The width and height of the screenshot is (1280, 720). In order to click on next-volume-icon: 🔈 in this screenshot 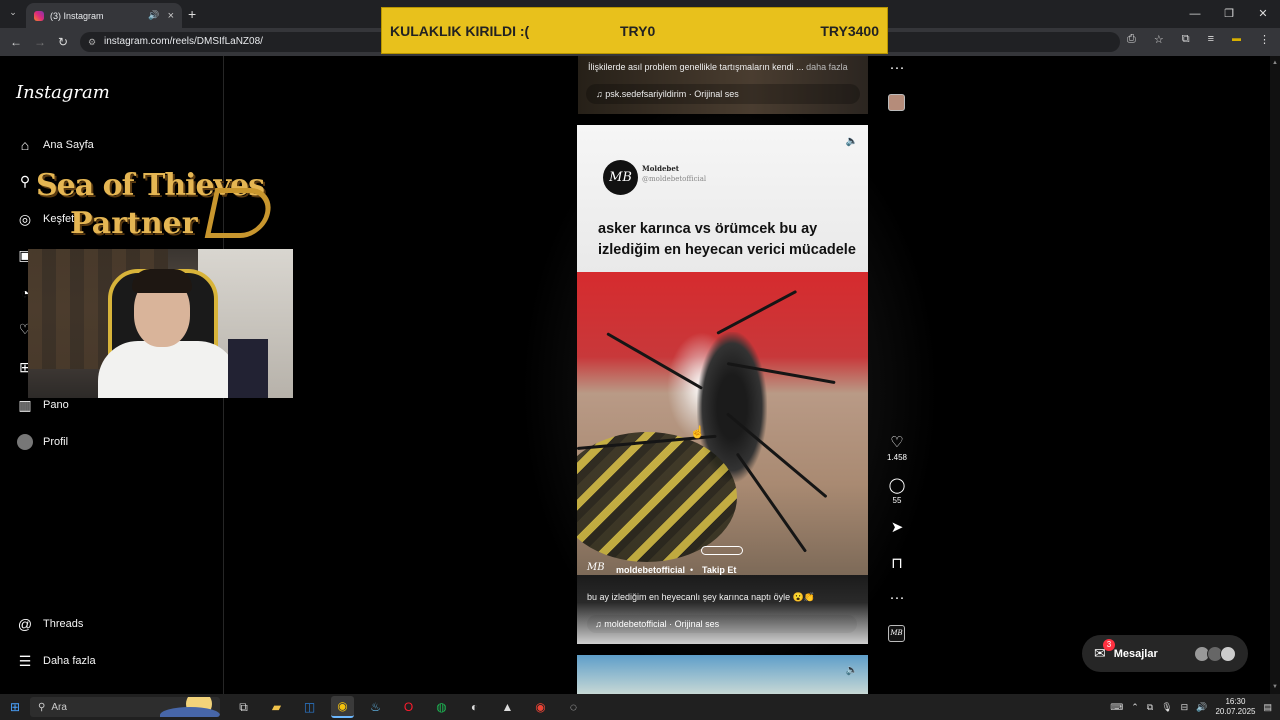, I will do `click(852, 670)`.